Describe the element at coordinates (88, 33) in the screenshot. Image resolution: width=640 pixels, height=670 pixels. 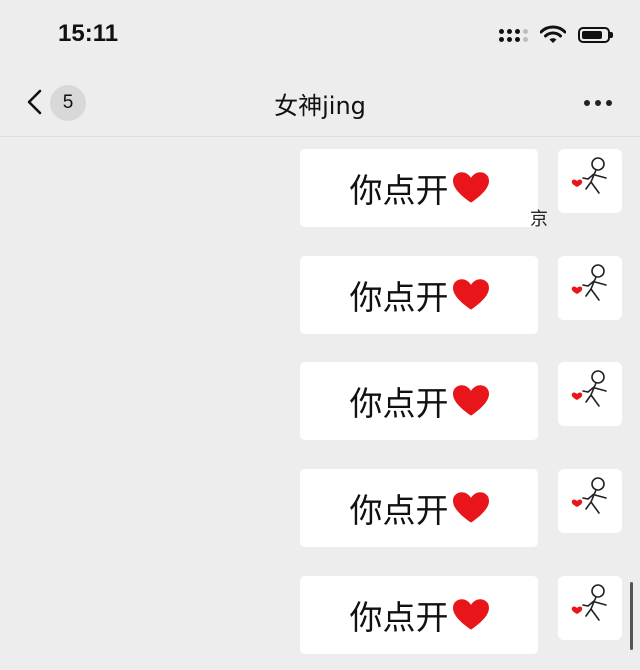
I see `status-time: 15:11` at that location.